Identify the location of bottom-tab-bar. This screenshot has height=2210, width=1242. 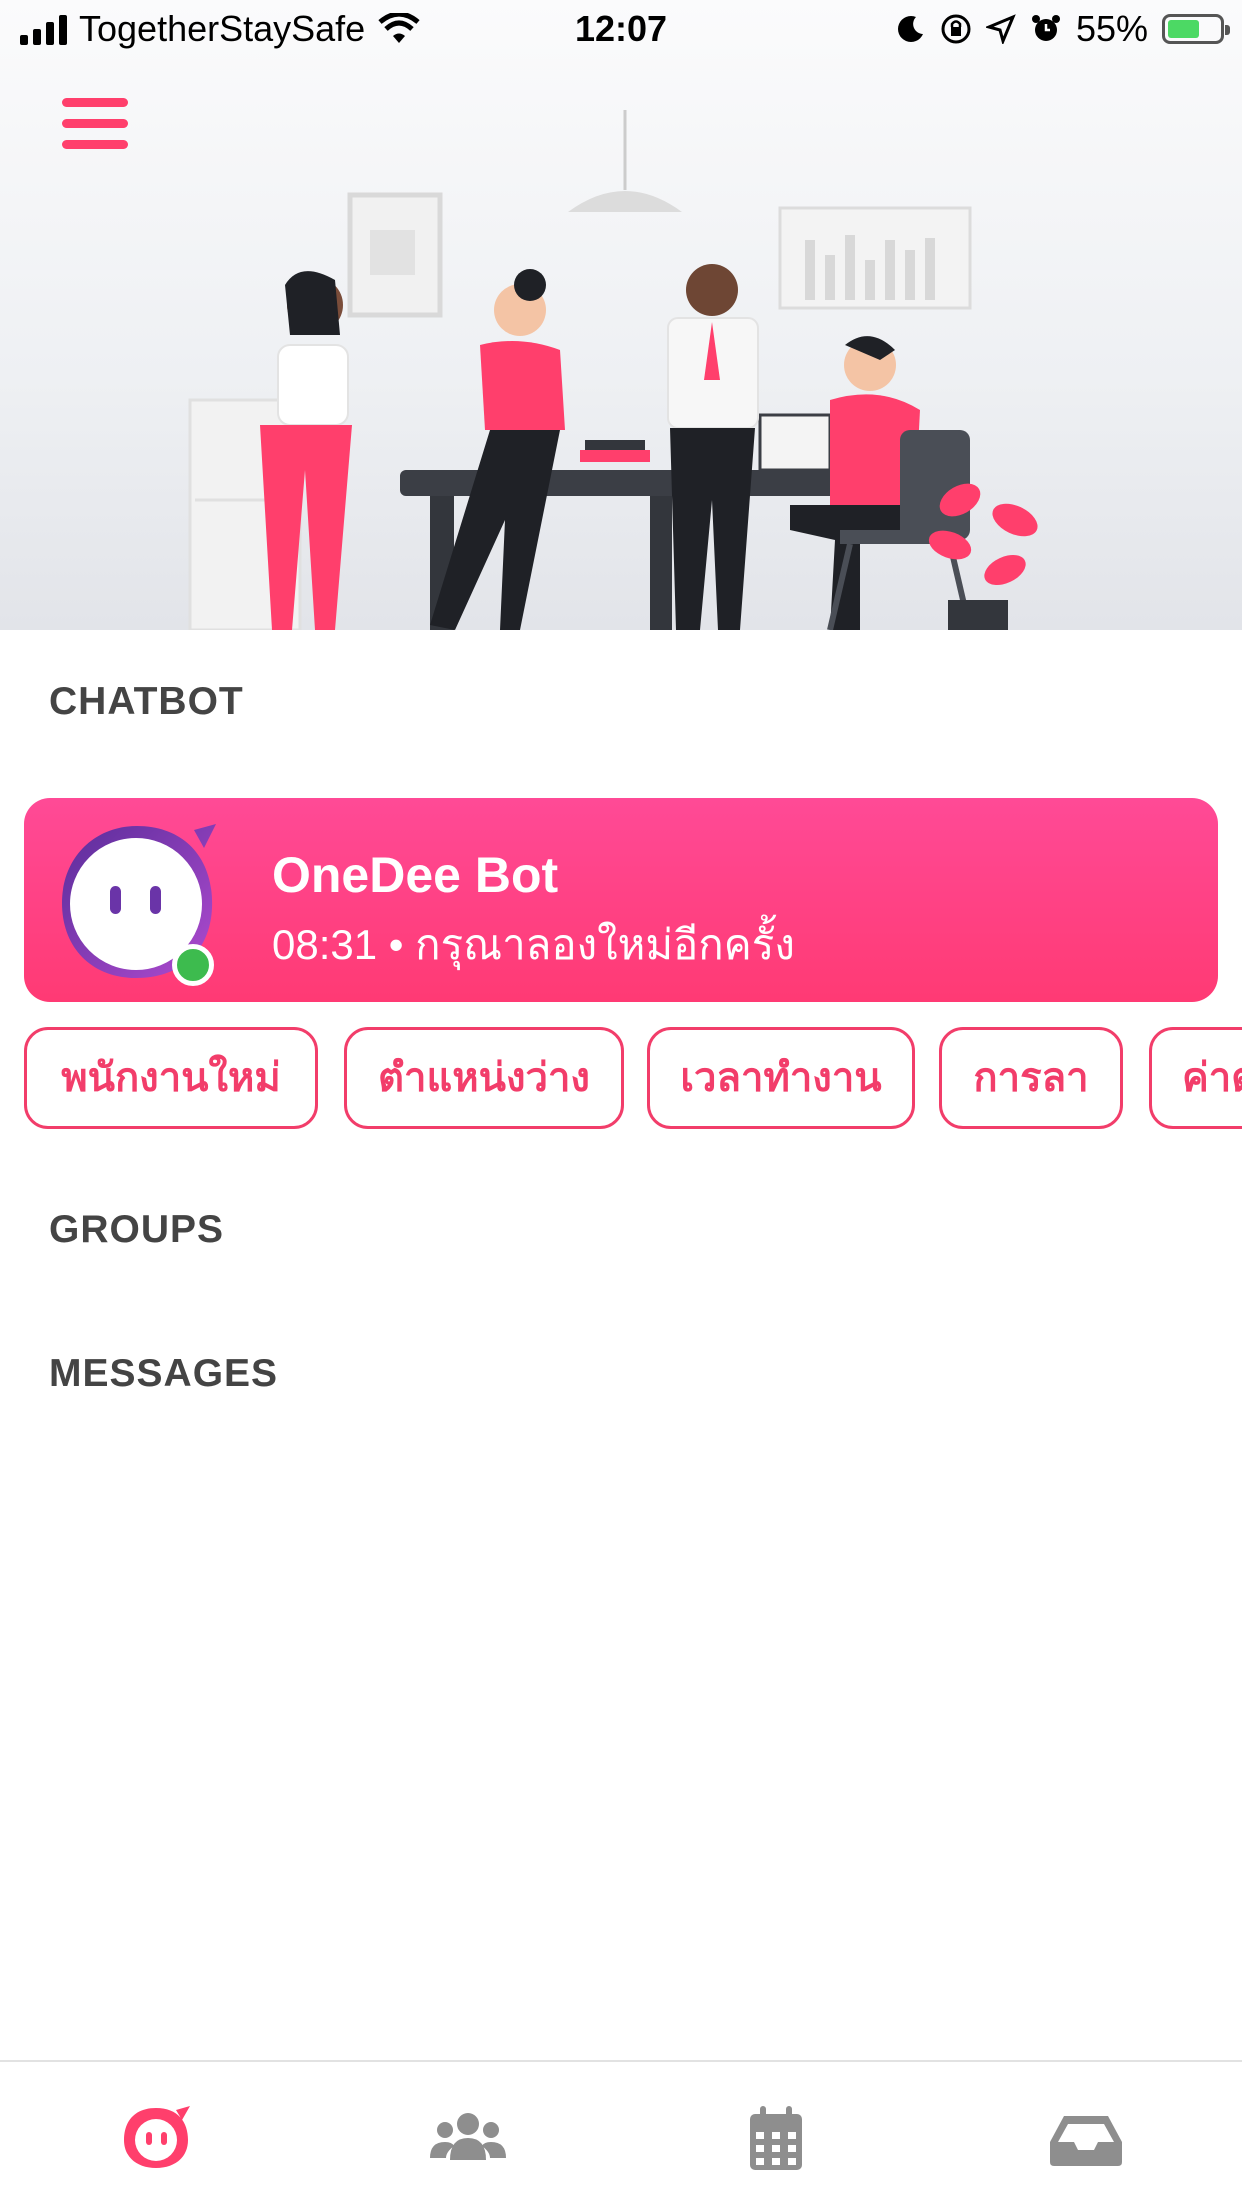
(621, 2135).